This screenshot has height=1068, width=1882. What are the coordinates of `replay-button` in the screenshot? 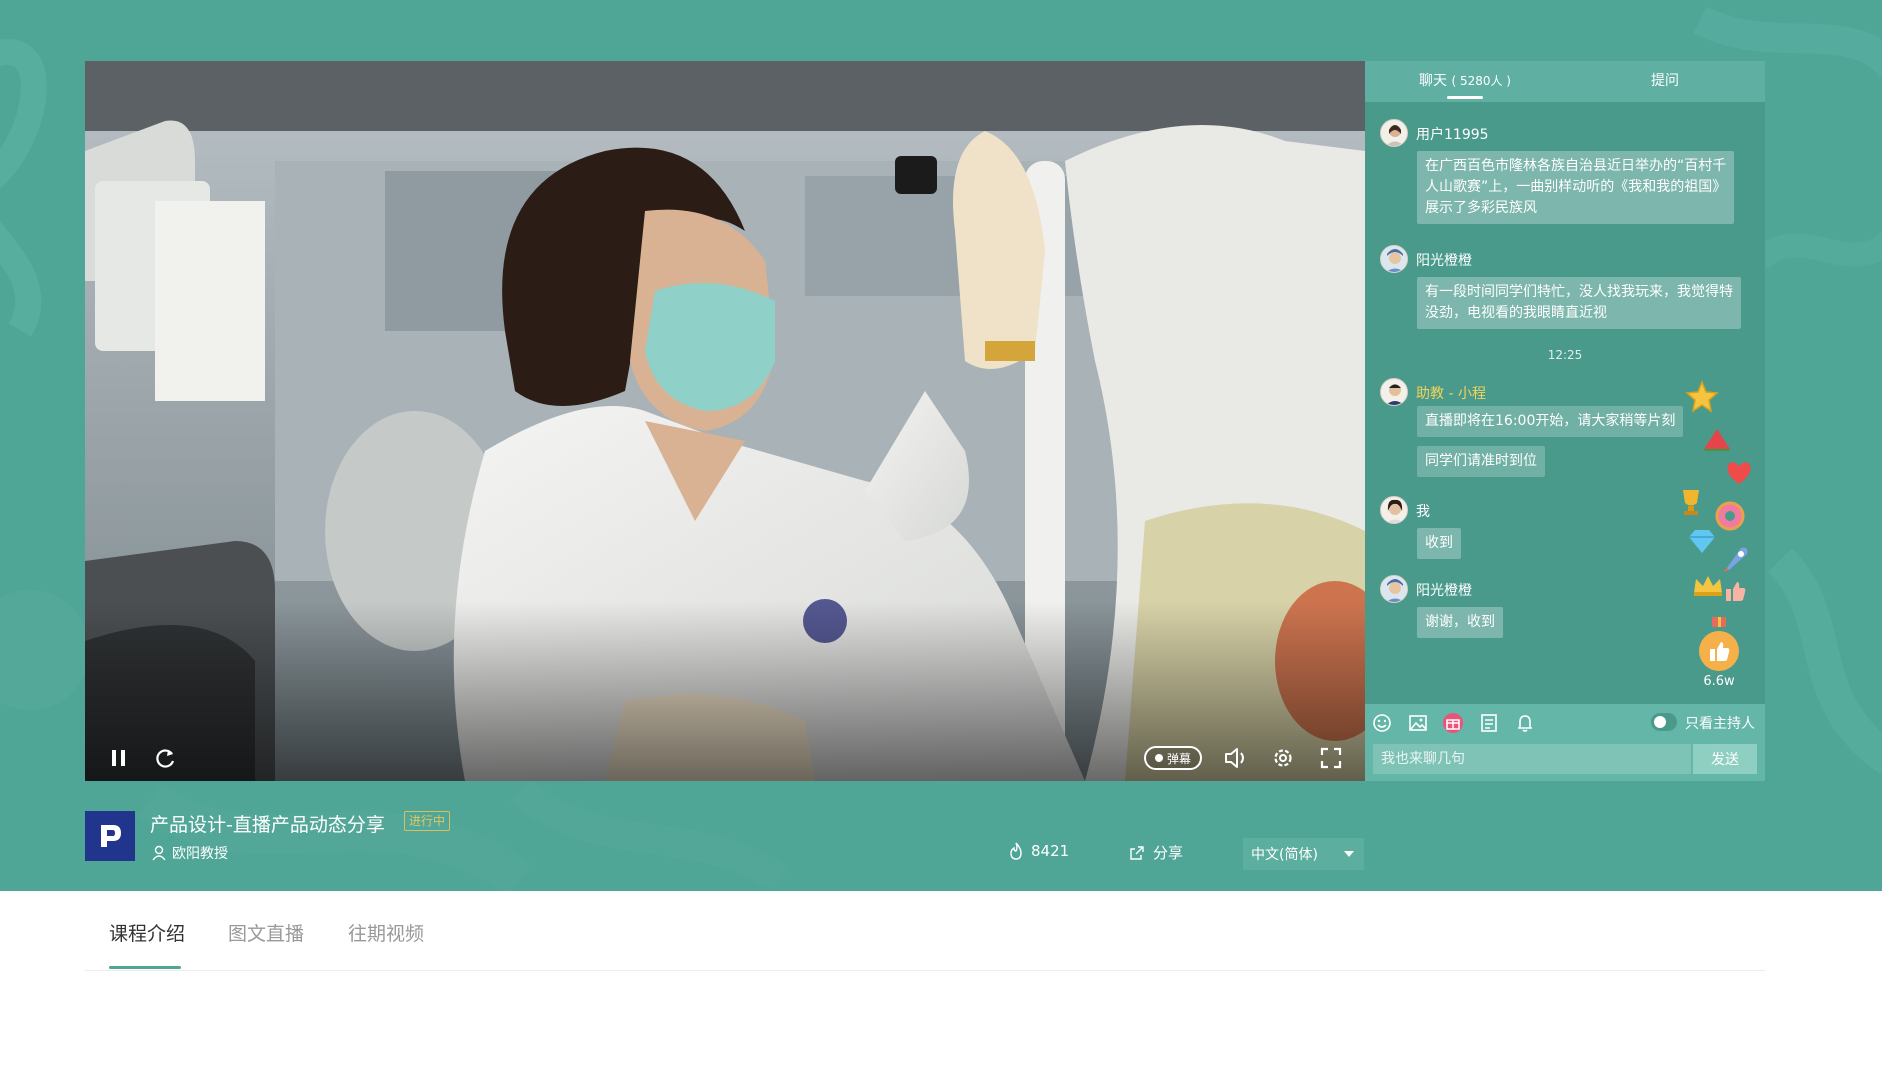 It's located at (166, 758).